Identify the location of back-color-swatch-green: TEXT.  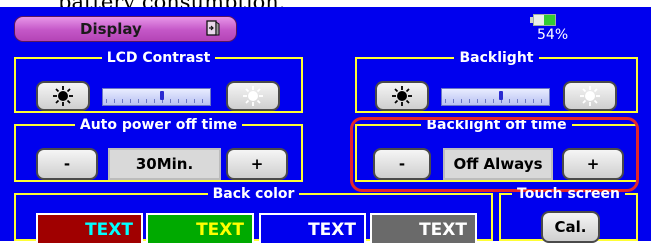
(200, 229).